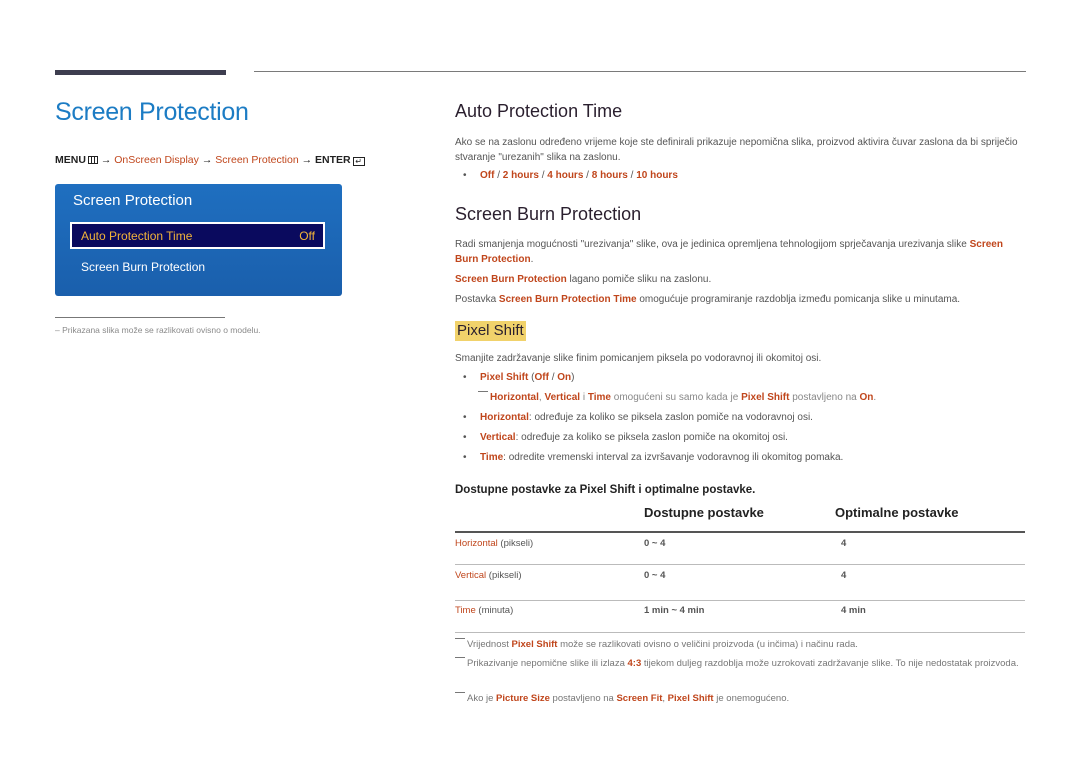 The width and height of the screenshot is (1080, 763). Describe the element at coordinates (137, 236) in the screenshot. I see `osd-item-label: Auto Protection Time` at that location.